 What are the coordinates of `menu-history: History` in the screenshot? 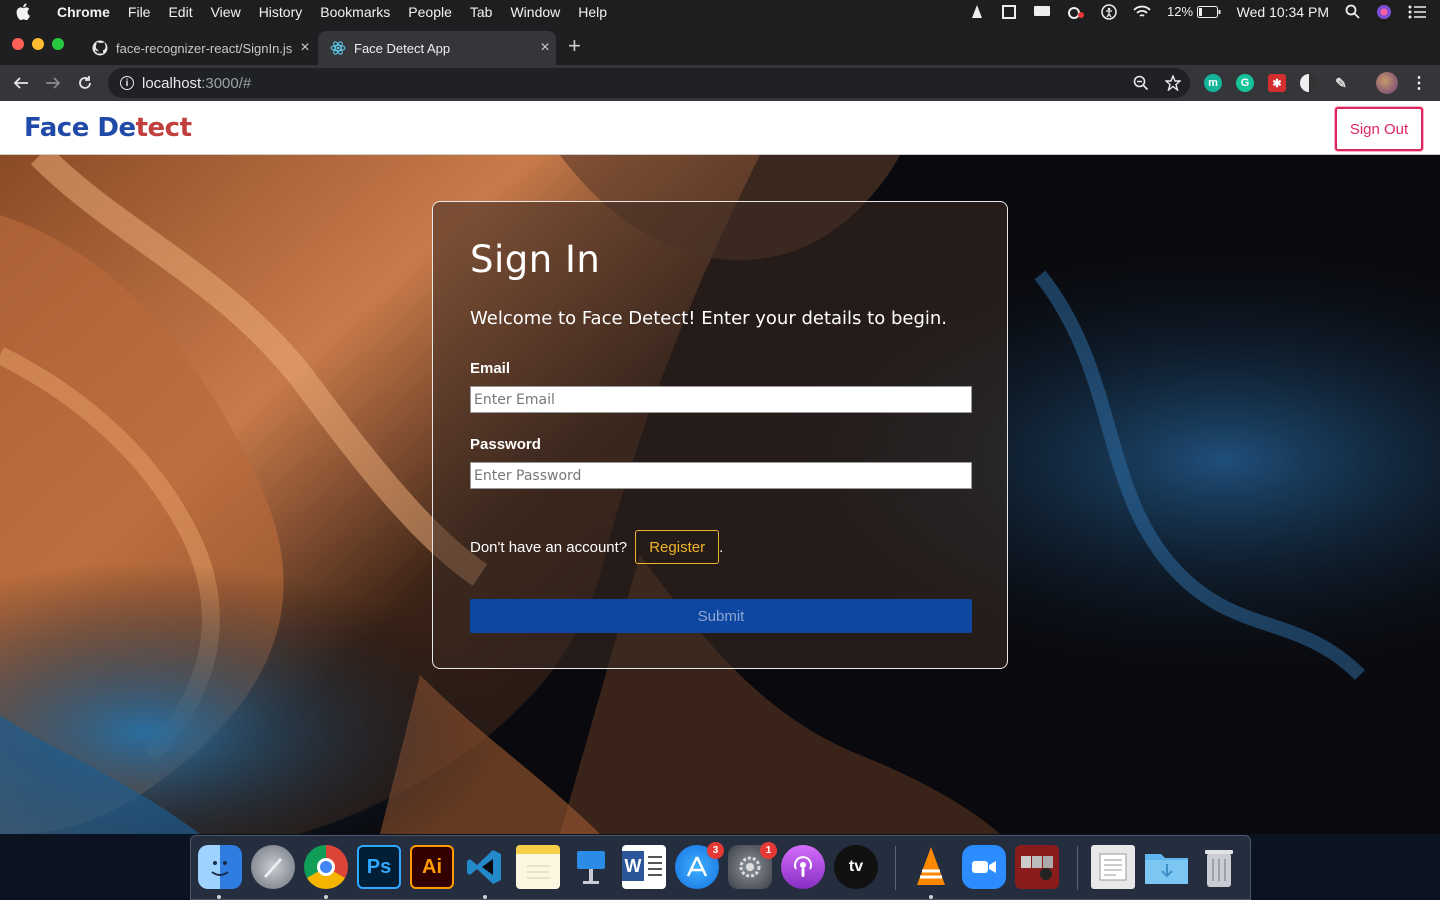 It's located at (281, 12).